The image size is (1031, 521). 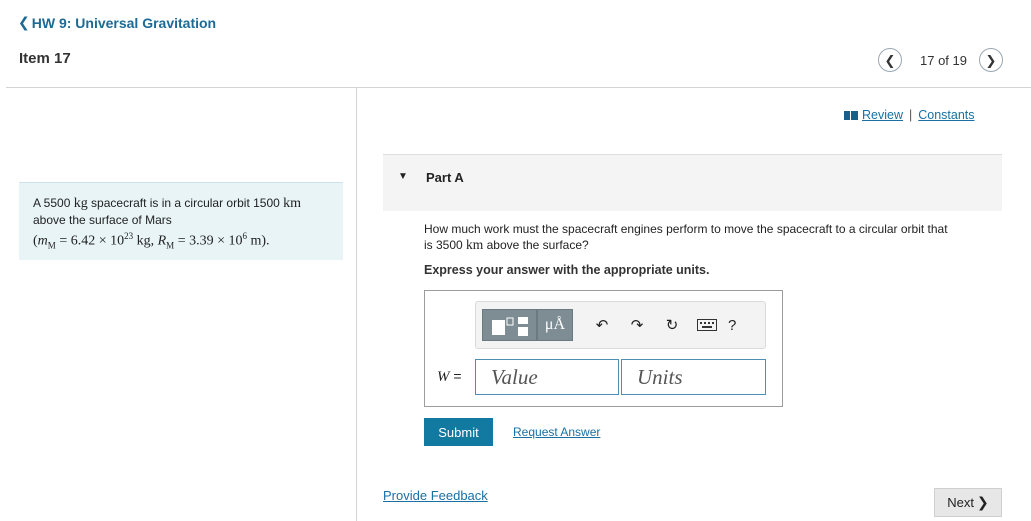 I want to click on item-title: Item 17, so click(x=45, y=58).